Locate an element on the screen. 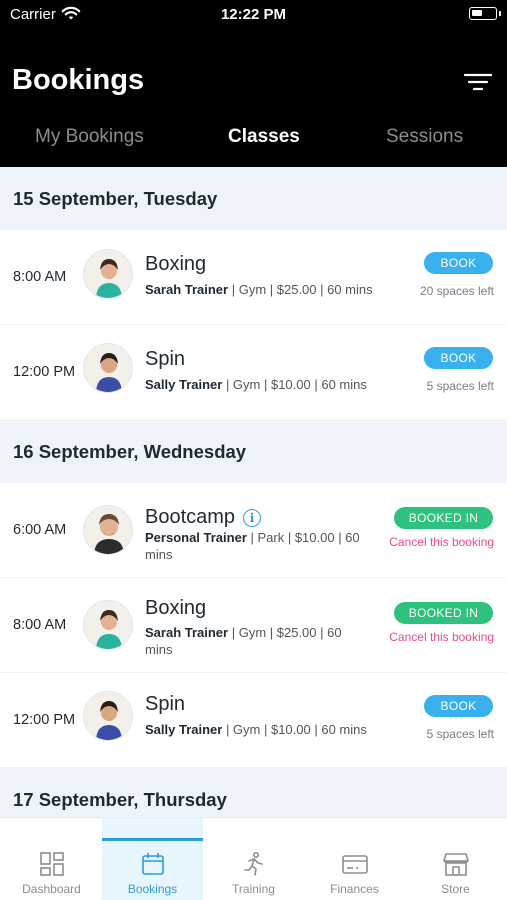  tab-bar-bookings: Bookings is located at coordinates (152, 859).